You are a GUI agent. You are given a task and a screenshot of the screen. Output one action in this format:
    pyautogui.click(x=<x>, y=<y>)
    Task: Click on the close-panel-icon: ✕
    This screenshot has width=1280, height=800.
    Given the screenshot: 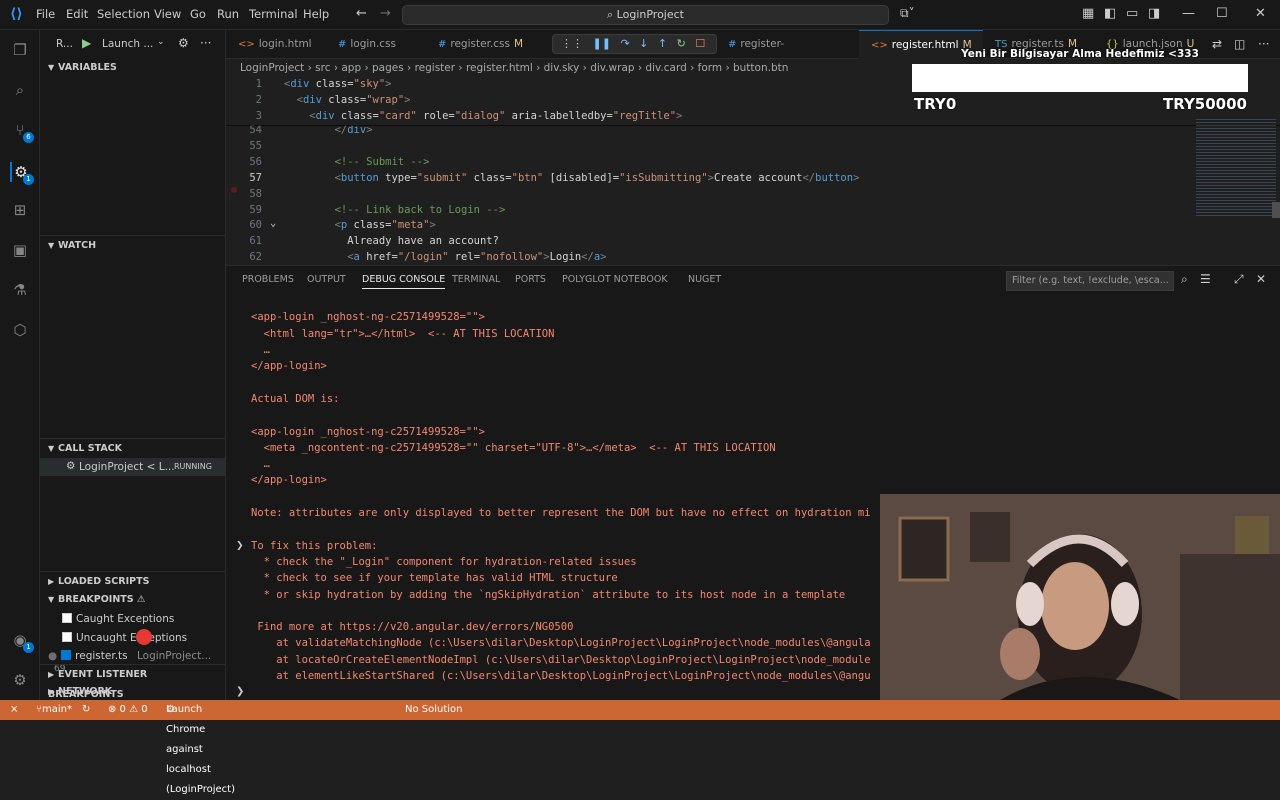 What is the action you would take?
    pyautogui.click(x=1261, y=279)
    